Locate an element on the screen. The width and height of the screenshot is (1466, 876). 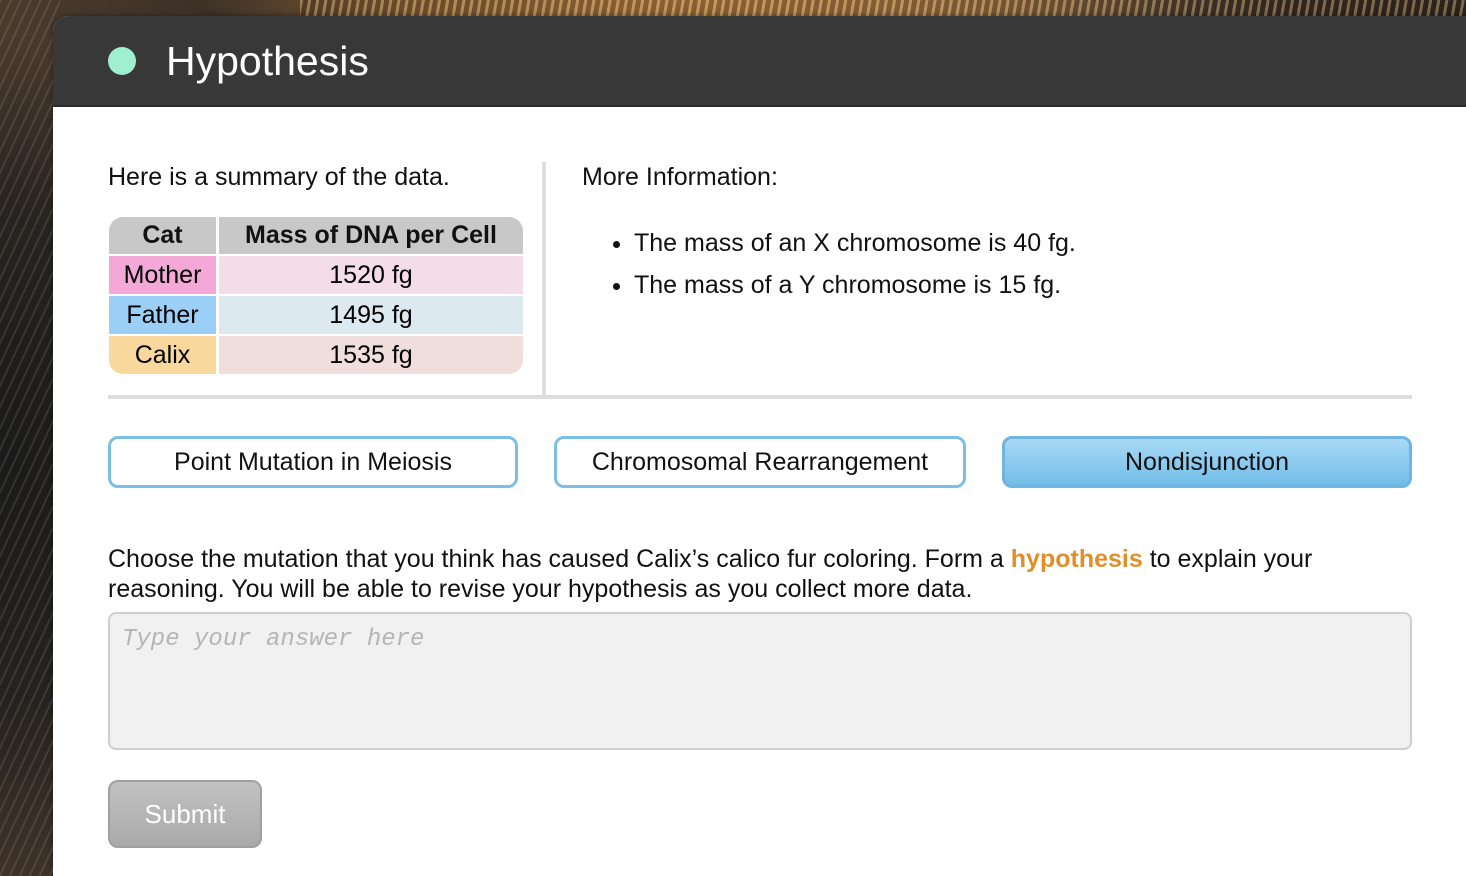
table-cell-cat: Father is located at coordinates (164, 316).